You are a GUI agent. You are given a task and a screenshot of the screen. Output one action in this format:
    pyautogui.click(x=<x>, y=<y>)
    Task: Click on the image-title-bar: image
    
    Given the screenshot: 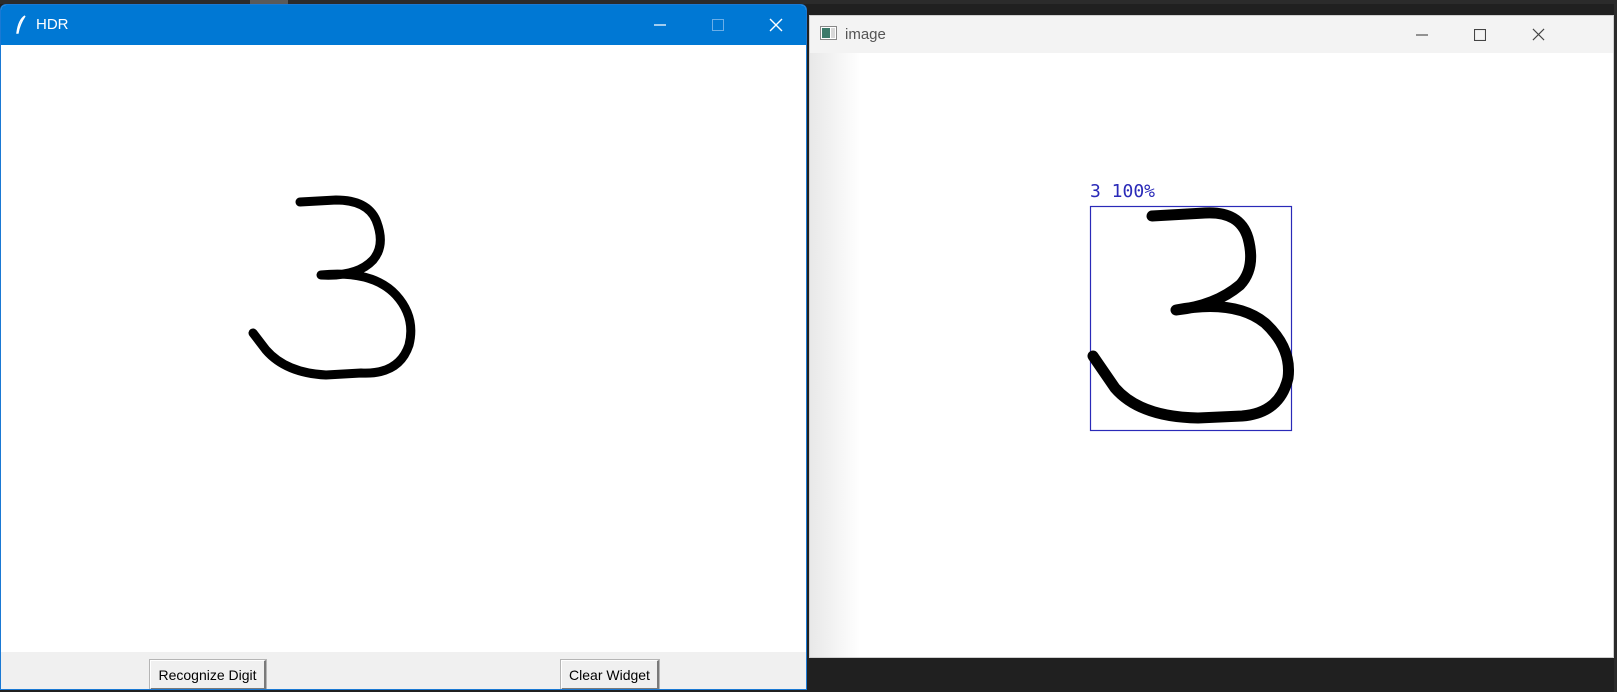 What is the action you would take?
    pyautogui.click(x=1211, y=34)
    